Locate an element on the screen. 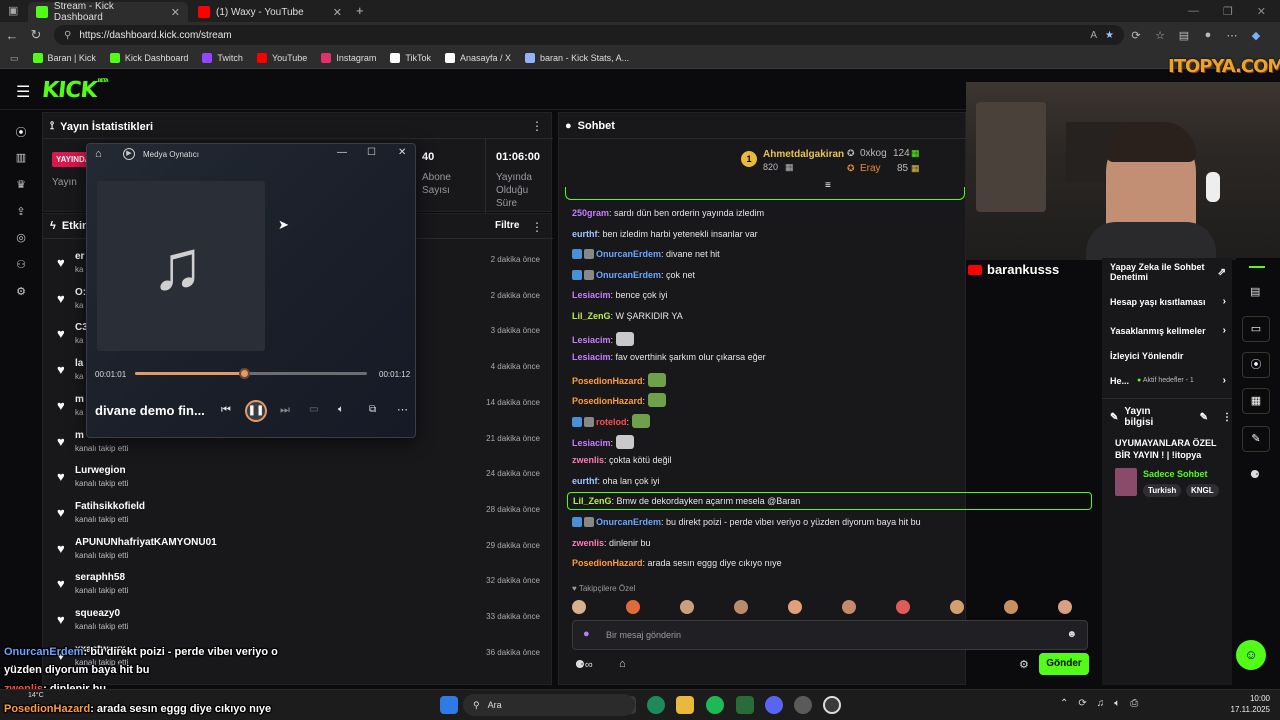 The width and height of the screenshot is (1280, 720). gifter-name: Eray is located at coordinates (870, 168).